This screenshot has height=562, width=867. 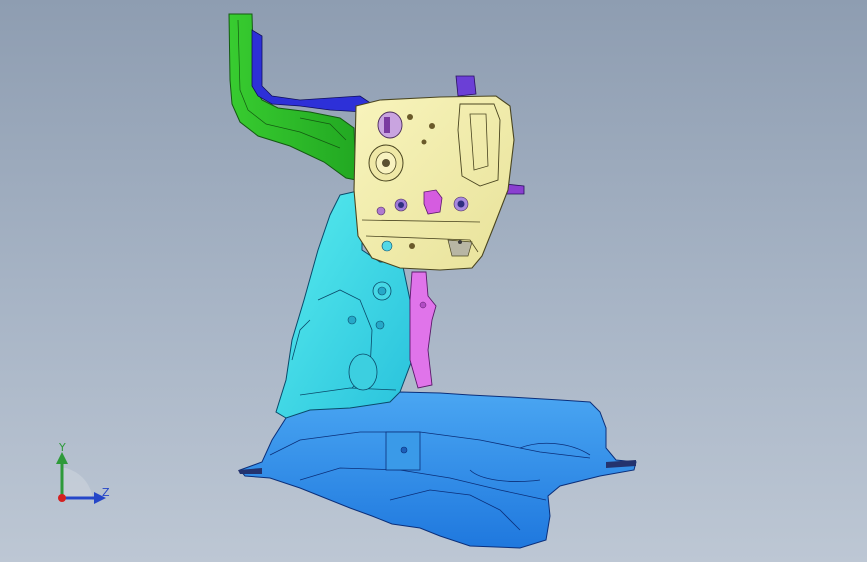 I want to click on yellow-mounting-plate, so click(x=434, y=183).